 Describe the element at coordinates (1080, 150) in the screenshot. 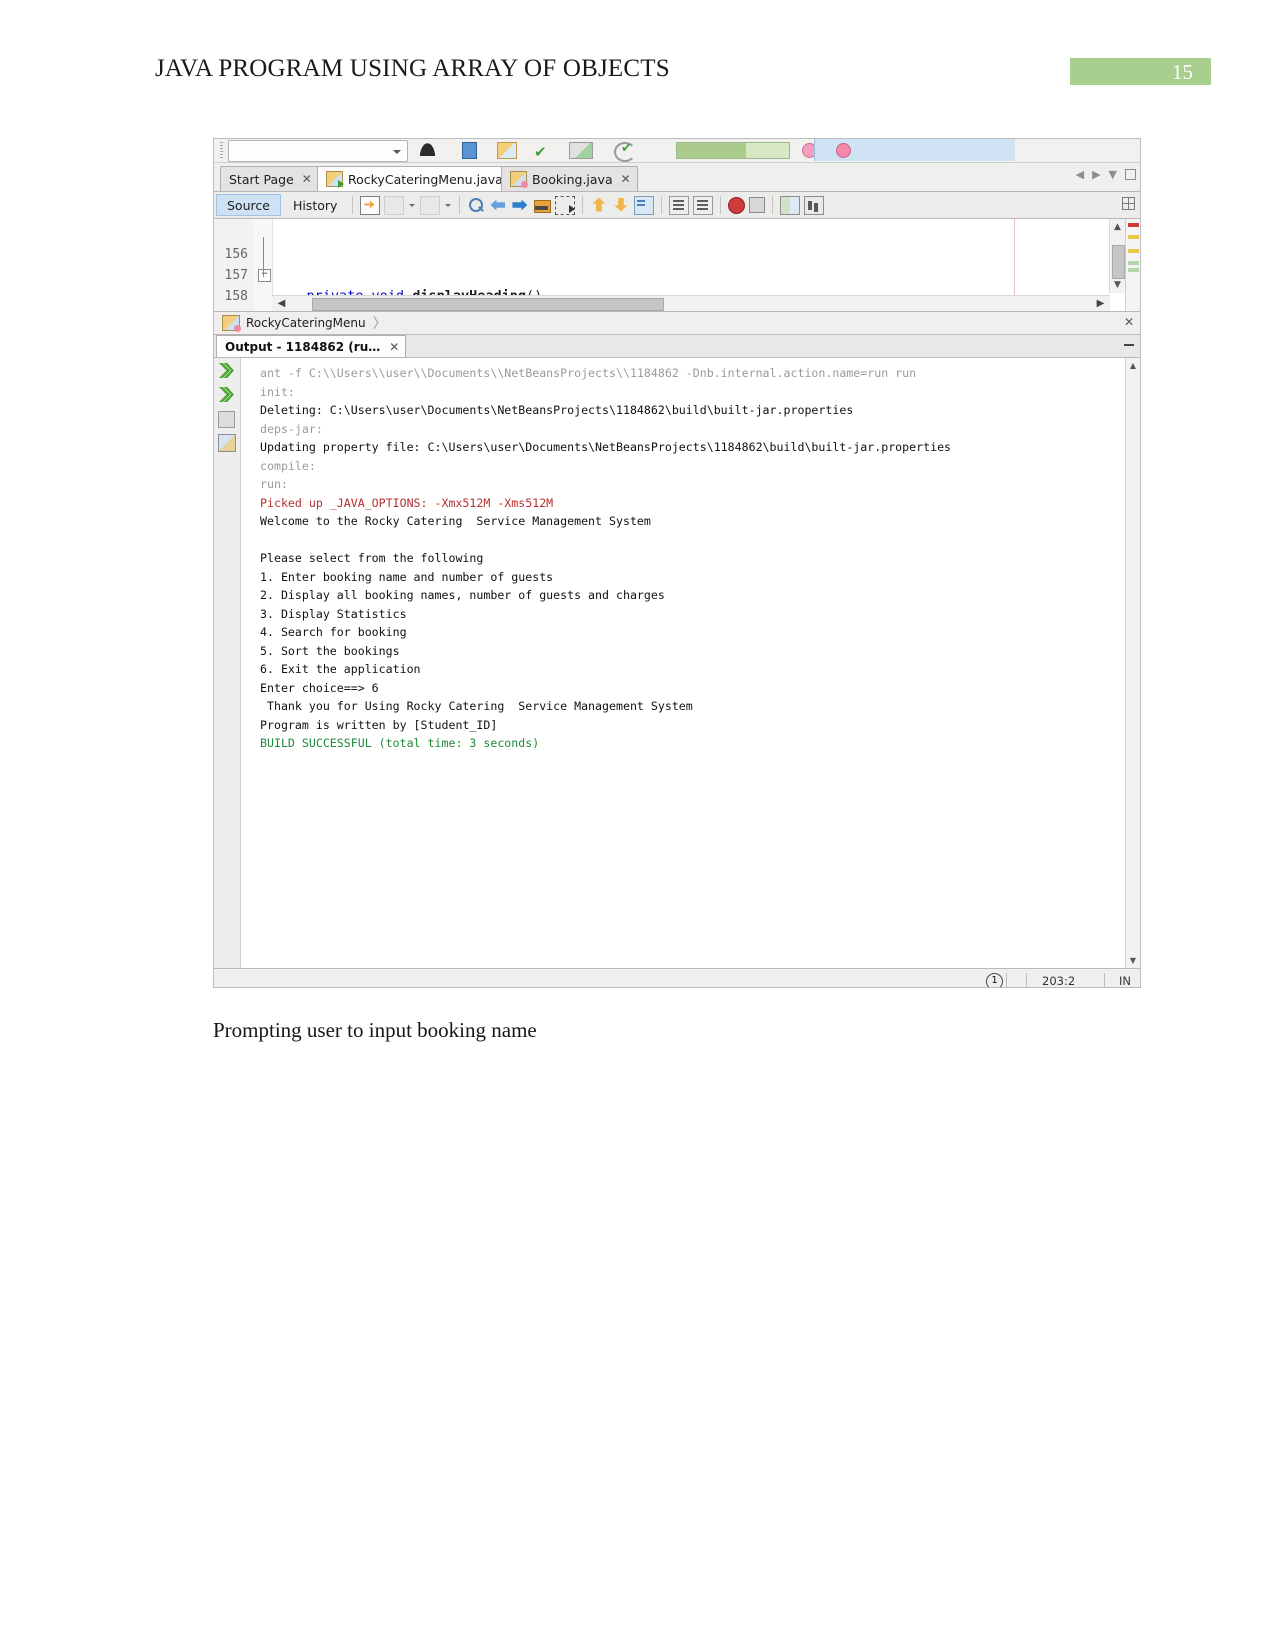

I see `toolbar-right-spacer` at that location.